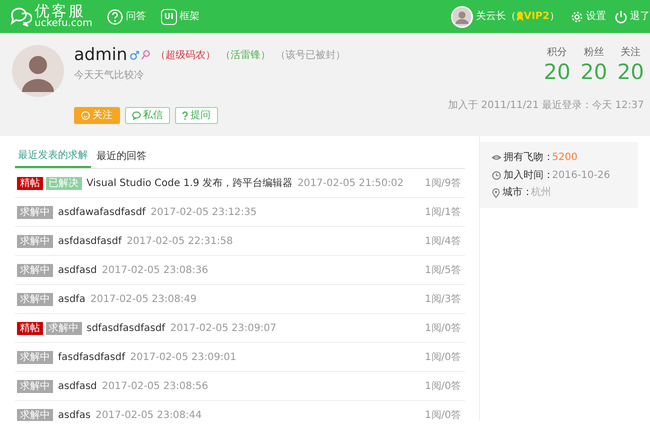  Describe the element at coordinates (185, 115) in the screenshot. I see `question-mark-icon` at that location.